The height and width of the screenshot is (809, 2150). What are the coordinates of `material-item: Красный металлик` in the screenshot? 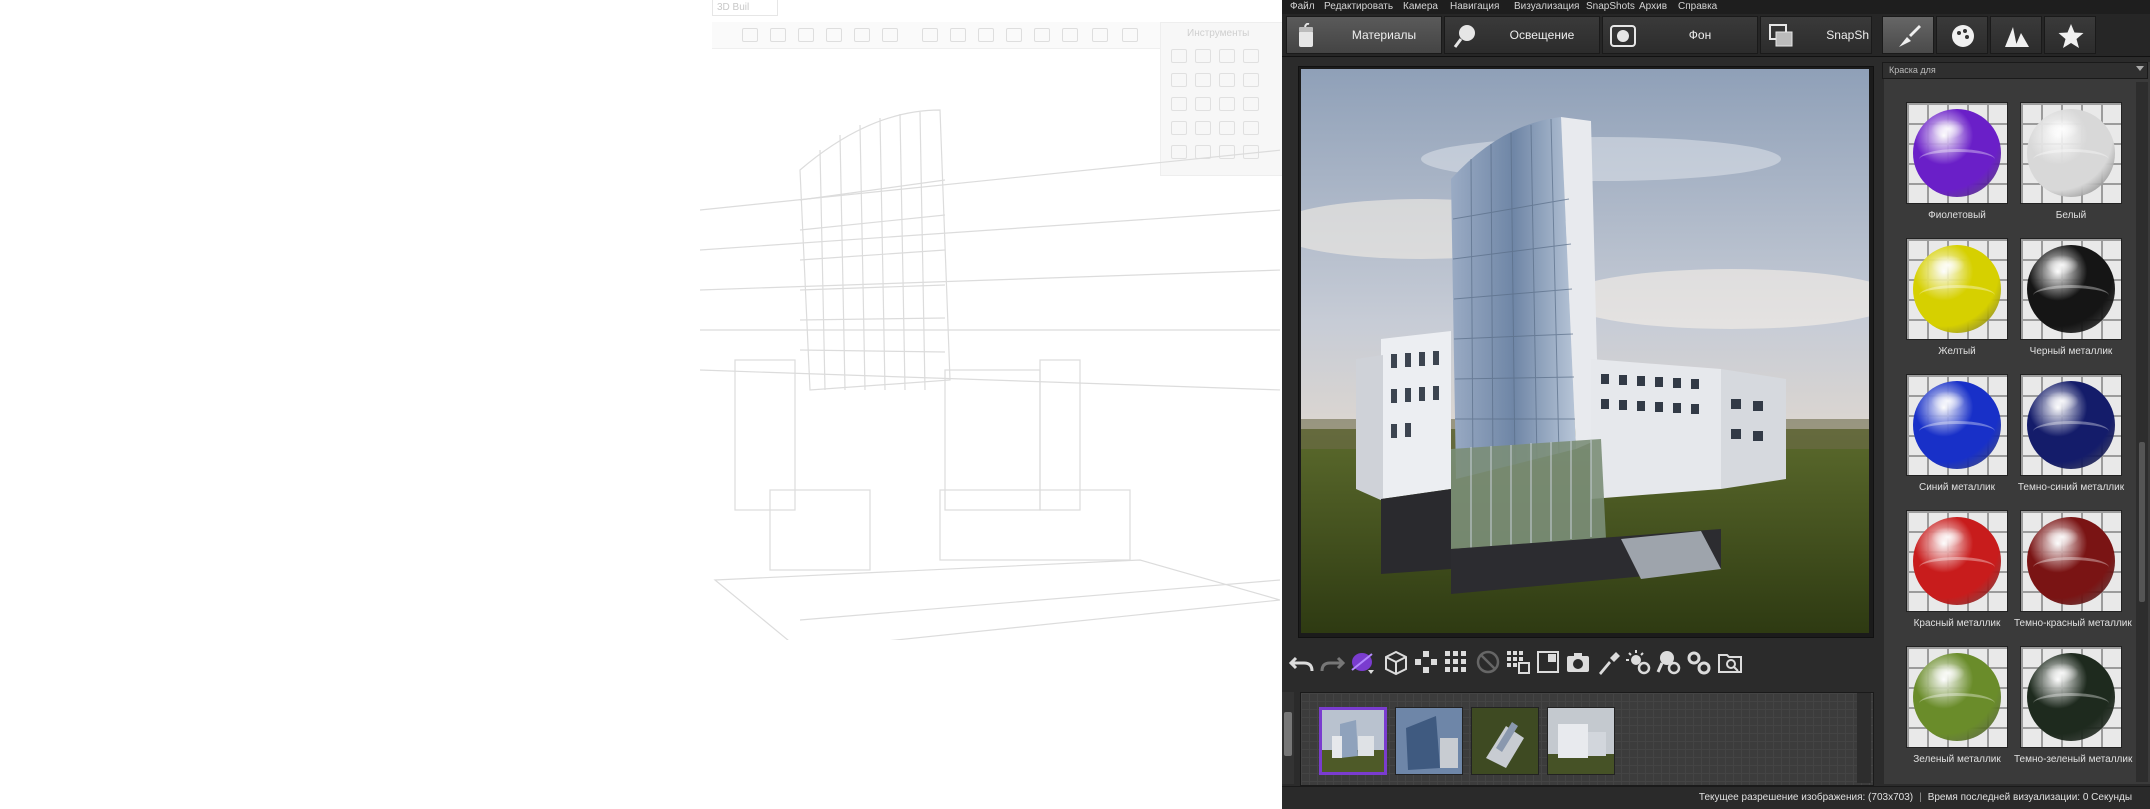 It's located at (1958, 558).